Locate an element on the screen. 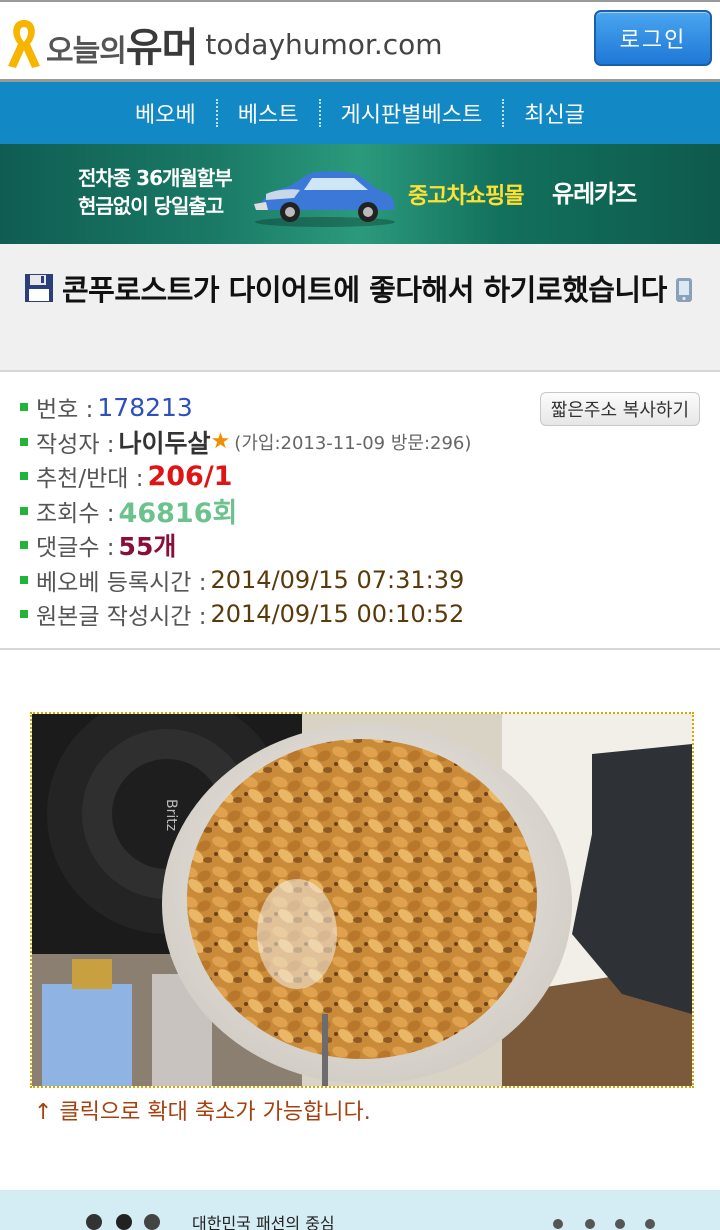 The height and width of the screenshot is (1230, 720). comments-label: 댓글수 : is located at coordinates (75, 548).